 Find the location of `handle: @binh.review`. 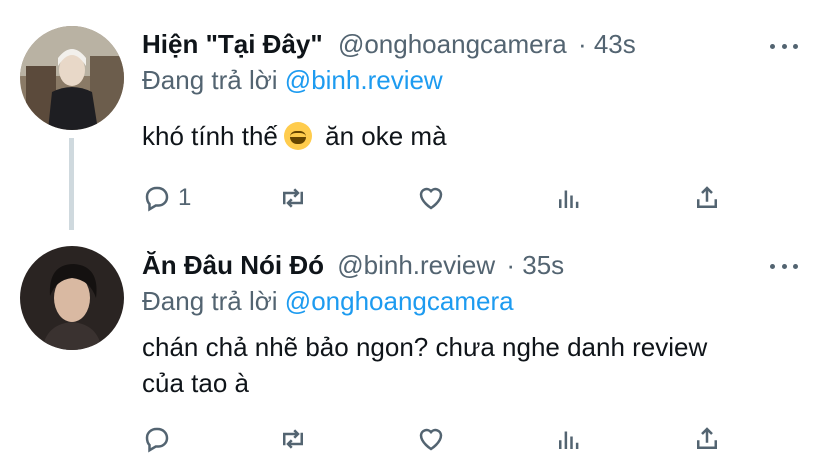

handle: @binh.review is located at coordinates (416, 265).